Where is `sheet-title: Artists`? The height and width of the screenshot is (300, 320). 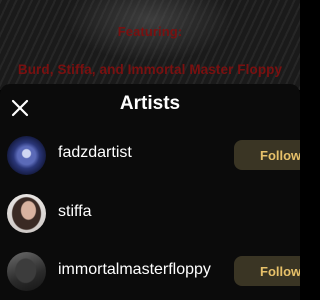
sheet-title: Artists is located at coordinates (150, 103).